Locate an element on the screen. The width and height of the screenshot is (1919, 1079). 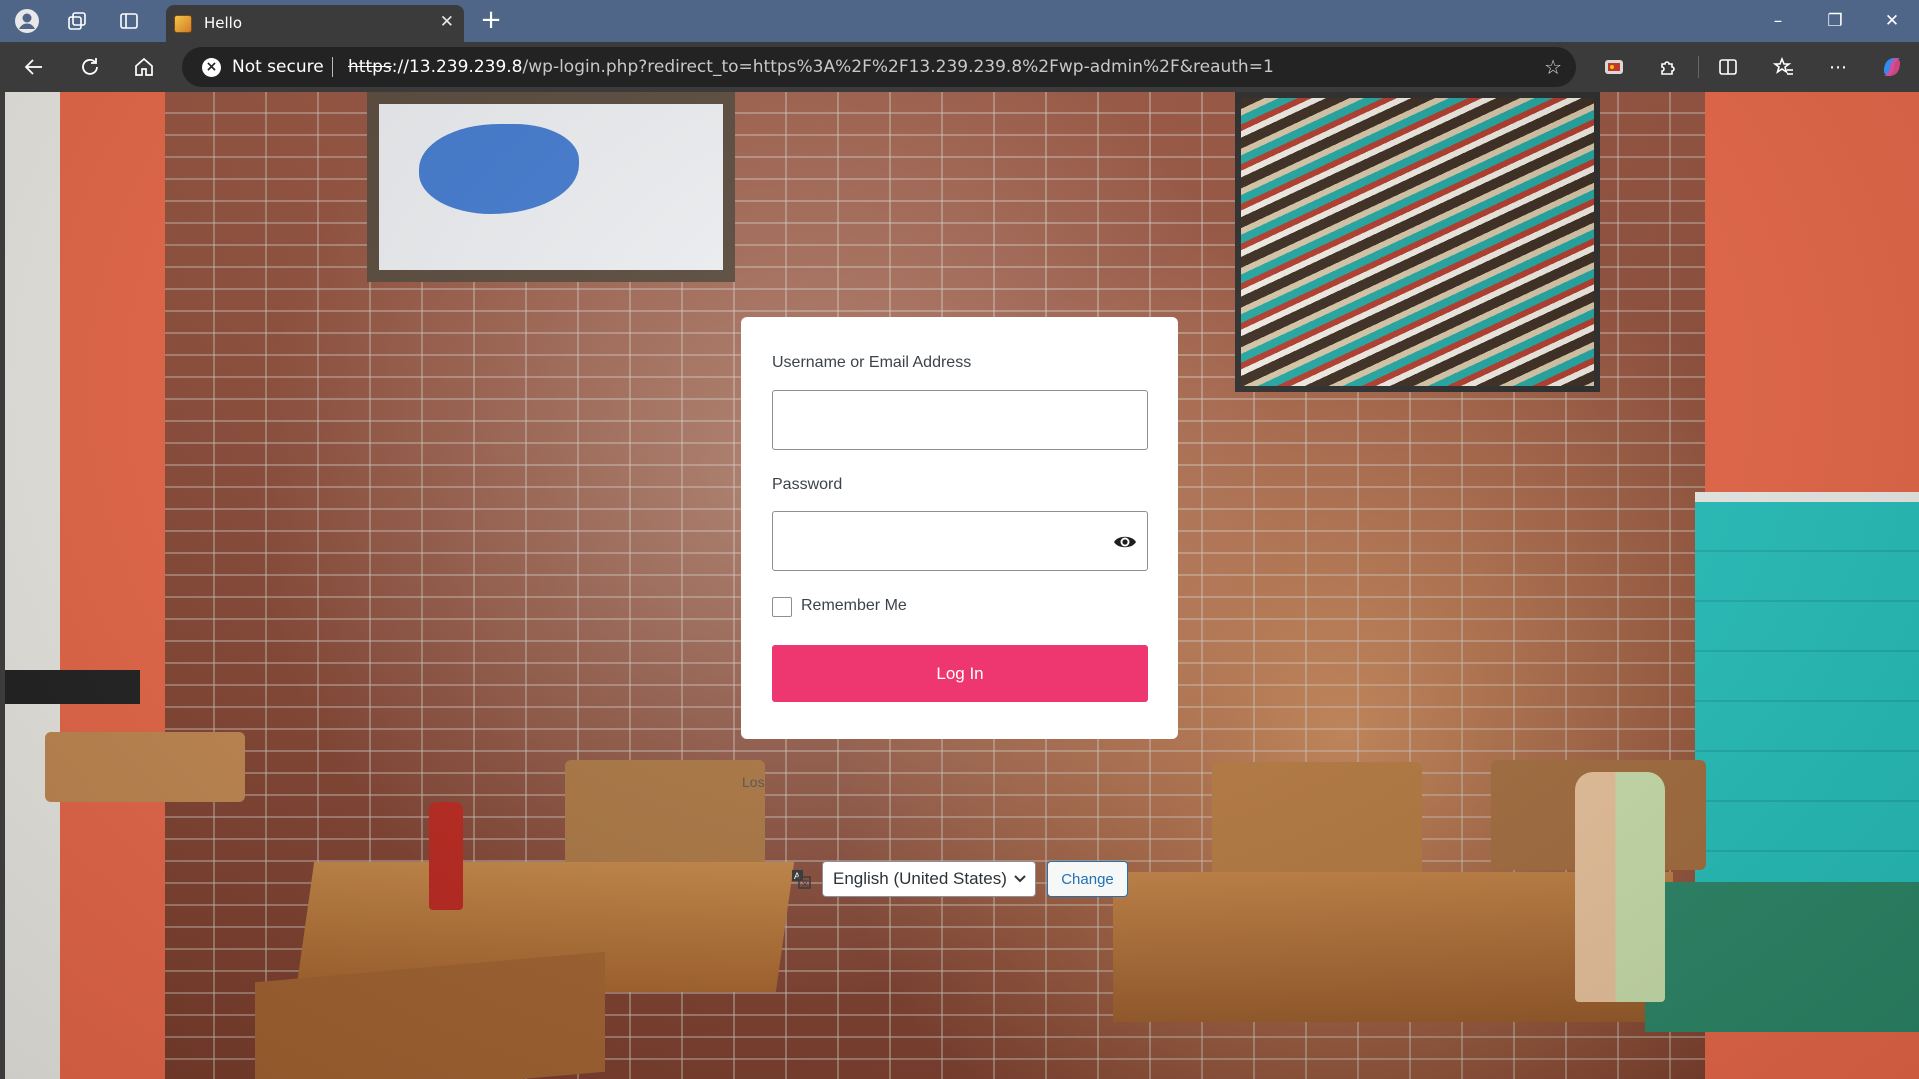
username-label: Username or Email Address is located at coordinates (872, 362).